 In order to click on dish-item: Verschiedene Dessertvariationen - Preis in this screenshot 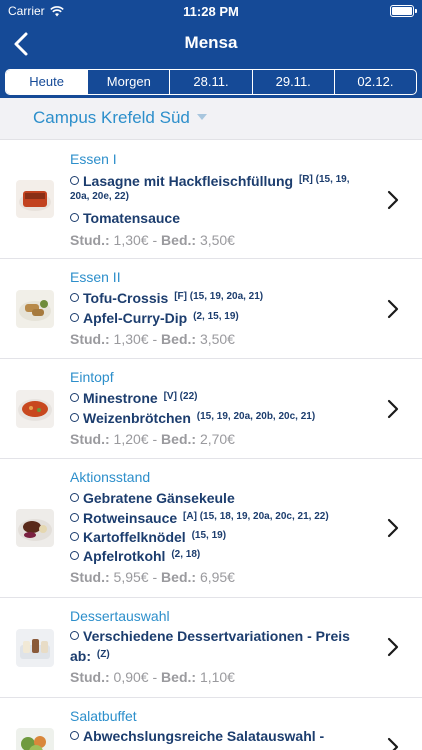, I will do `click(210, 636)`.